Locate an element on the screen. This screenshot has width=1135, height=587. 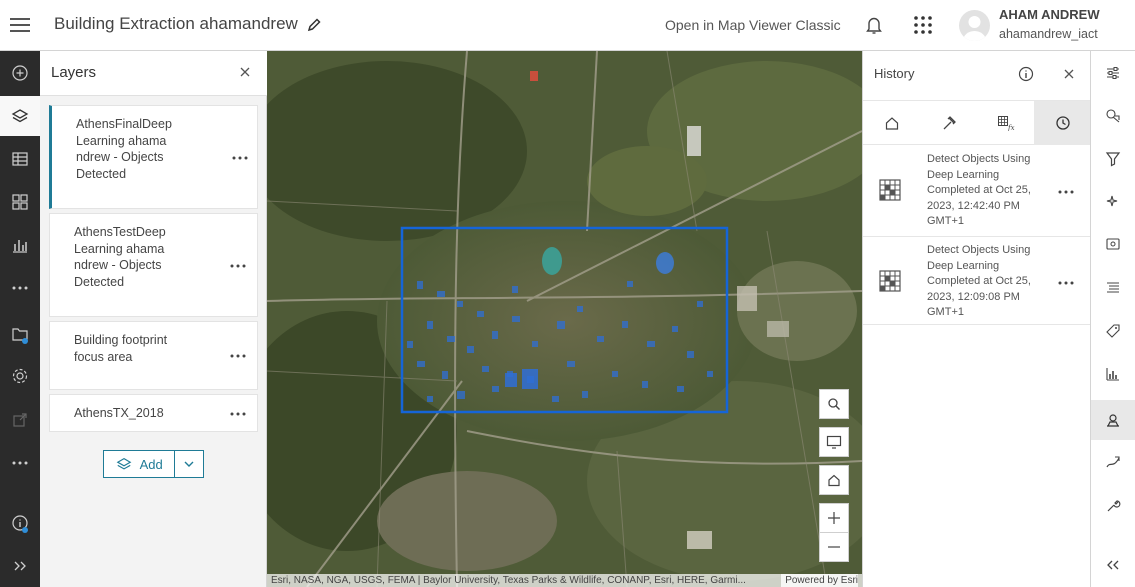
map-title: Building Extraction ahamandrew is located at coordinates (176, 23).